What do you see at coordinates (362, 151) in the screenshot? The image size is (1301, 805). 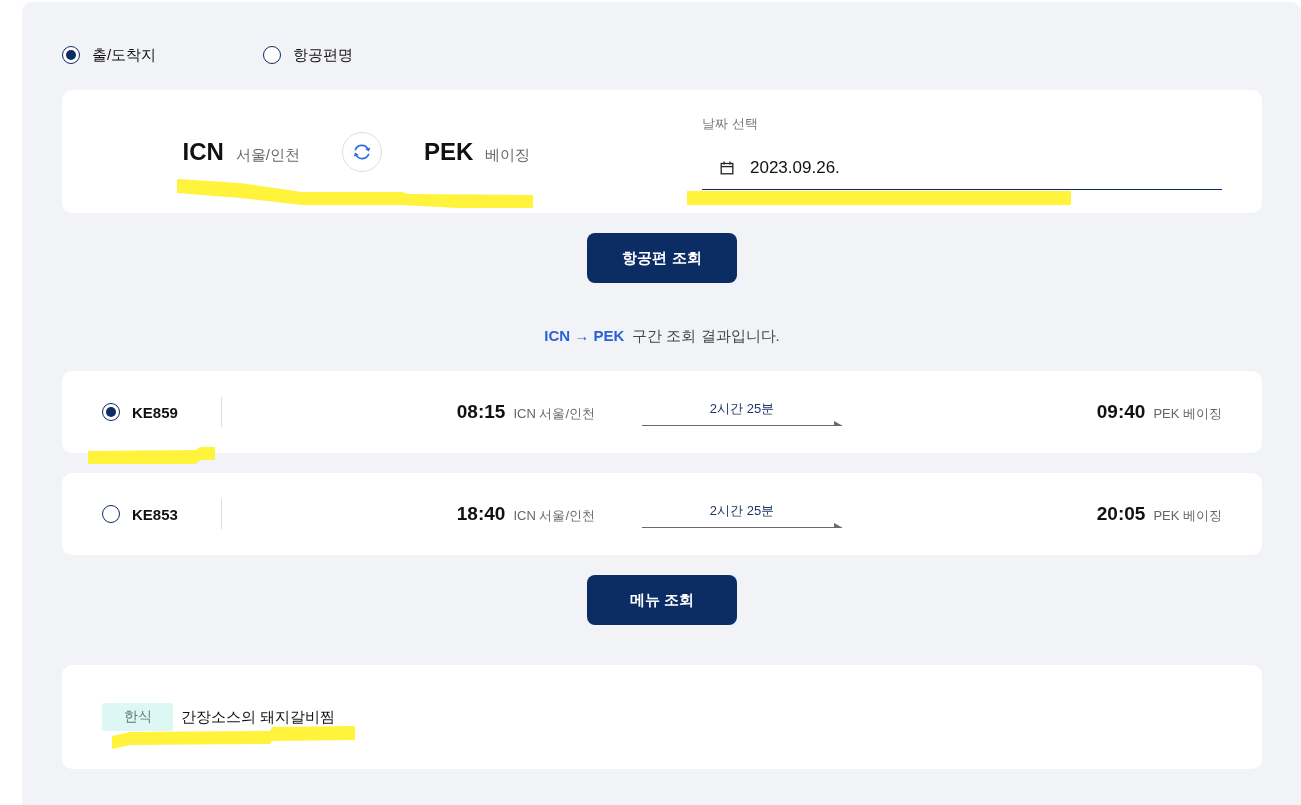 I see `swap-button` at bounding box center [362, 151].